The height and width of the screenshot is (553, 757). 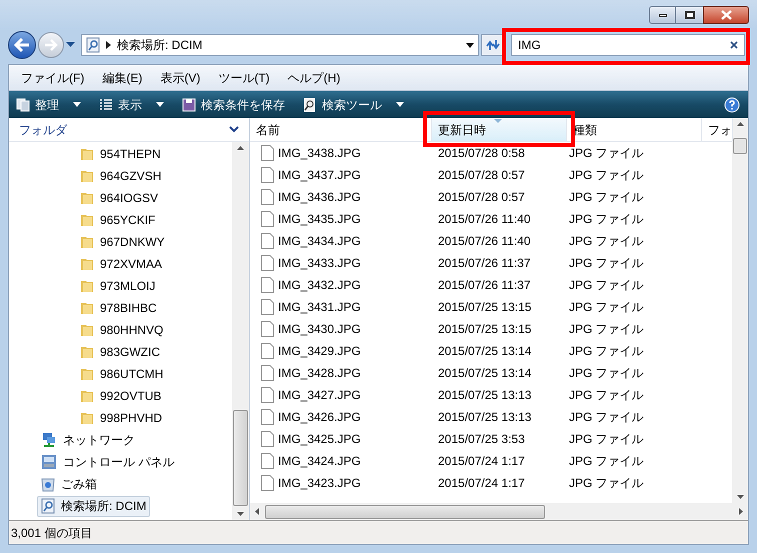 What do you see at coordinates (319, 263) in the screenshot?
I see `file-name: IMG_3433.JPG` at bounding box center [319, 263].